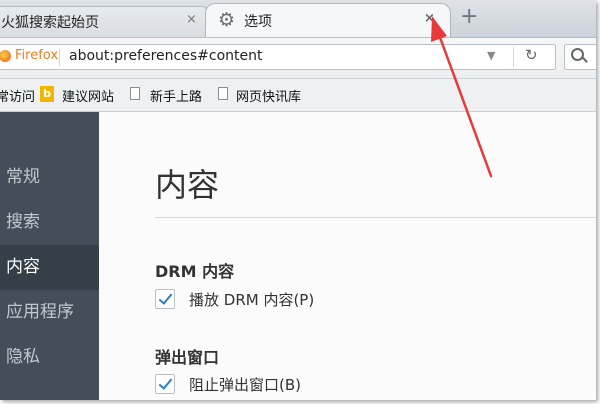 This screenshot has height=404, width=600. Describe the element at coordinates (439, 29) in the screenshot. I see `annotation-arrow-head` at that location.